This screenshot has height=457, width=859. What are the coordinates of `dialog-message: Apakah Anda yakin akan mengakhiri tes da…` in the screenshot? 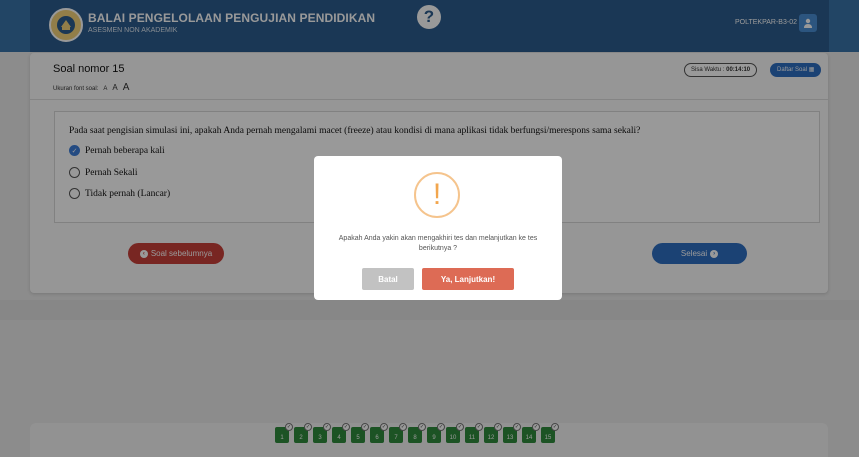 It's located at (438, 243).